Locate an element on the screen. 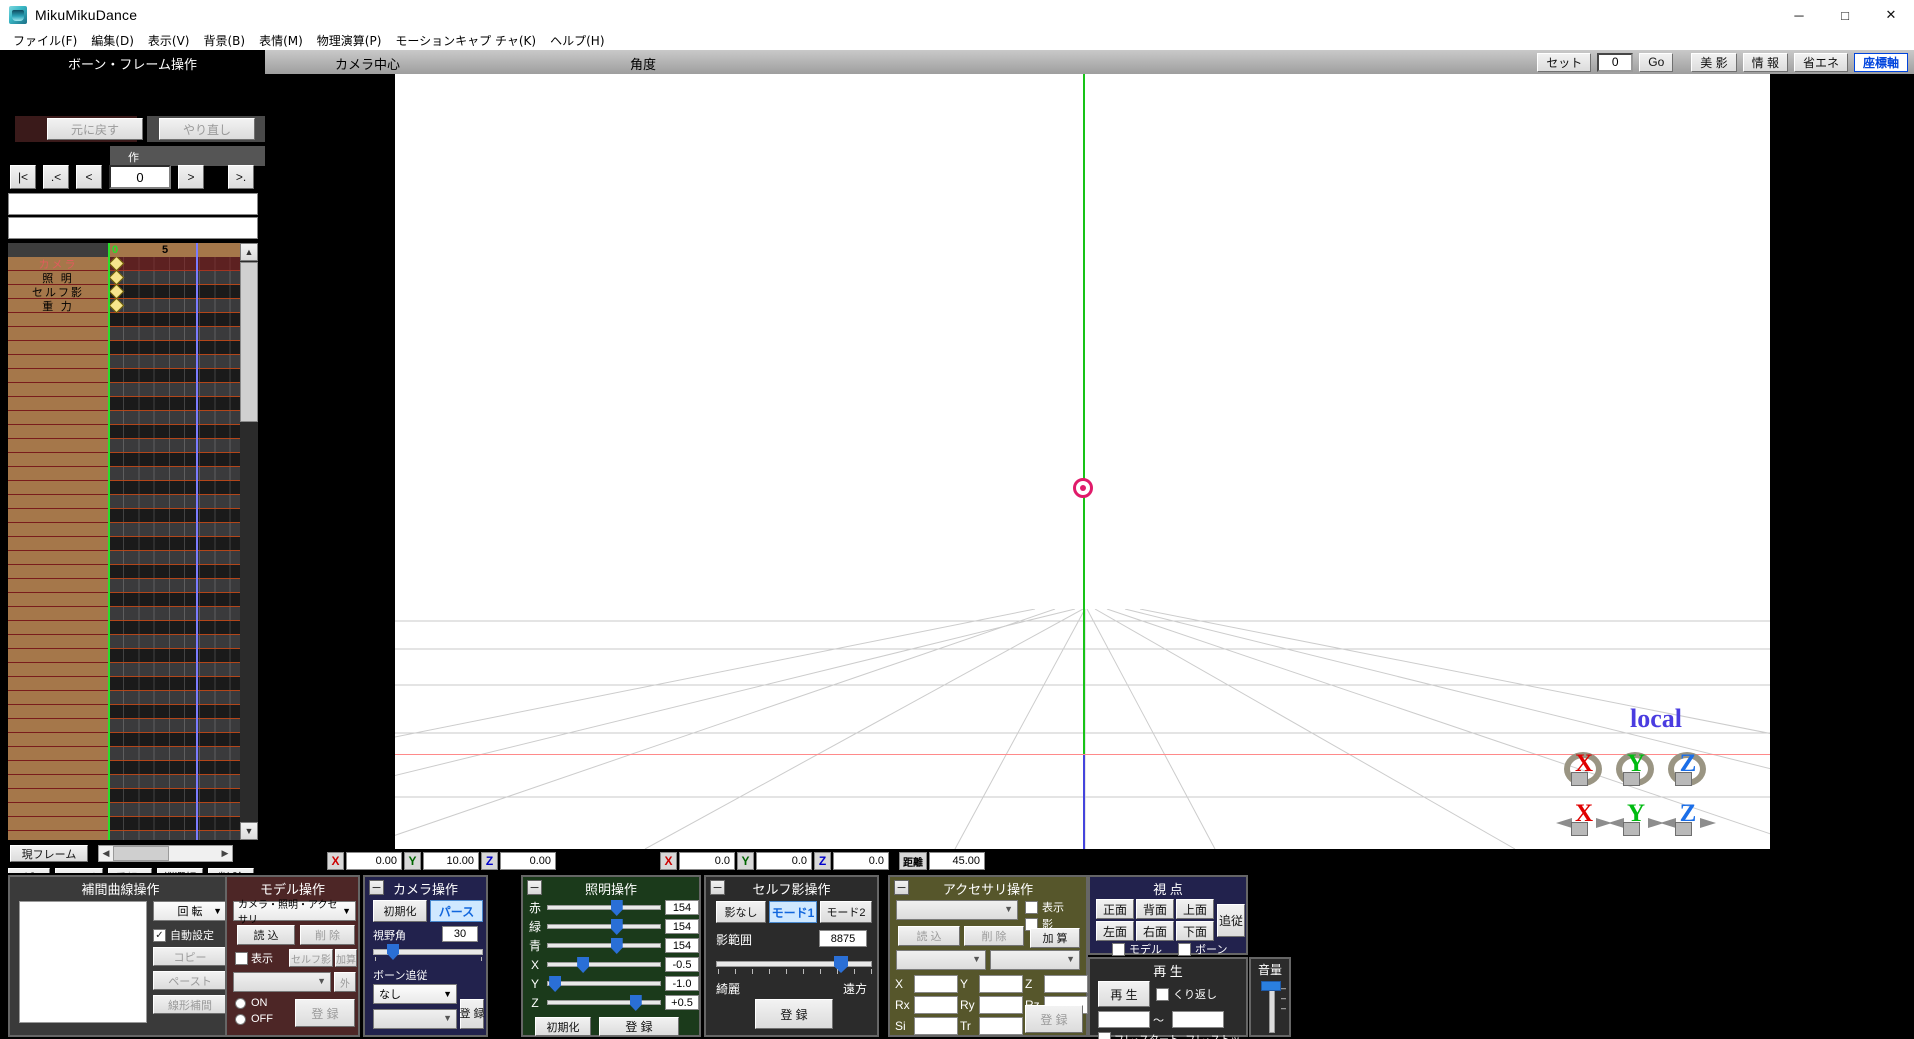 The height and width of the screenshot is (1039, 1914). light-slider-value: 154 is located at coordinates (682, 945).